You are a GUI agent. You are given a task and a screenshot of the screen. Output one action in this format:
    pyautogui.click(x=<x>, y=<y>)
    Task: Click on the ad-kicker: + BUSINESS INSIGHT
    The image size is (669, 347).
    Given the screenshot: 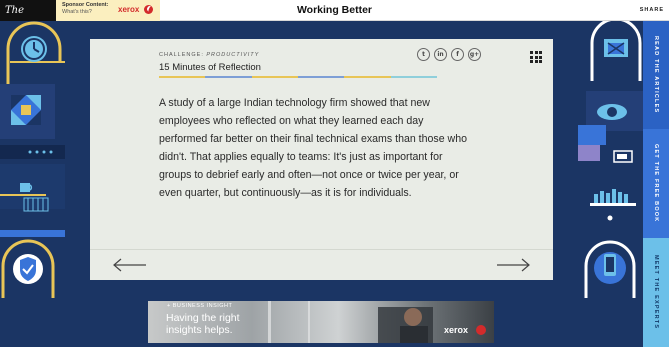 What is the action you would take?
    pyautogui.click(x=200, y=306)
    